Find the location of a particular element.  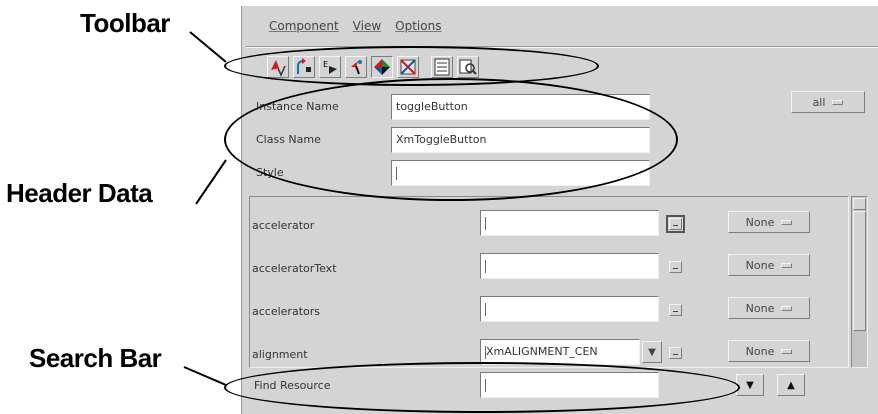

style-label: Style is located at coordinates (270, 172).